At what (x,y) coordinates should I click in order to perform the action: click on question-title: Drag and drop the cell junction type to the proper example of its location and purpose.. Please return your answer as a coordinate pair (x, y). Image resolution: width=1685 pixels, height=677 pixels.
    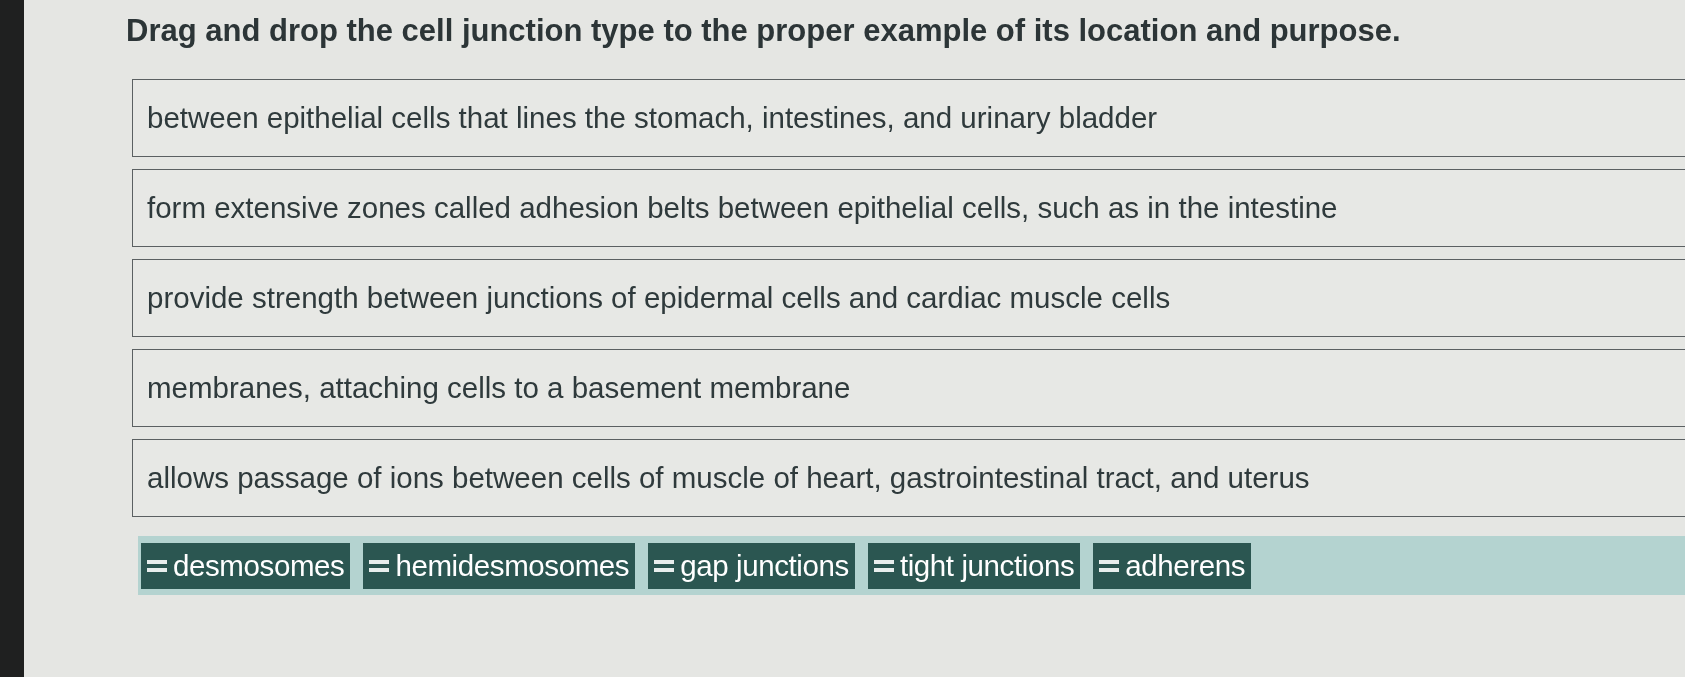
    Looking at the image, I should click on (764, 31).